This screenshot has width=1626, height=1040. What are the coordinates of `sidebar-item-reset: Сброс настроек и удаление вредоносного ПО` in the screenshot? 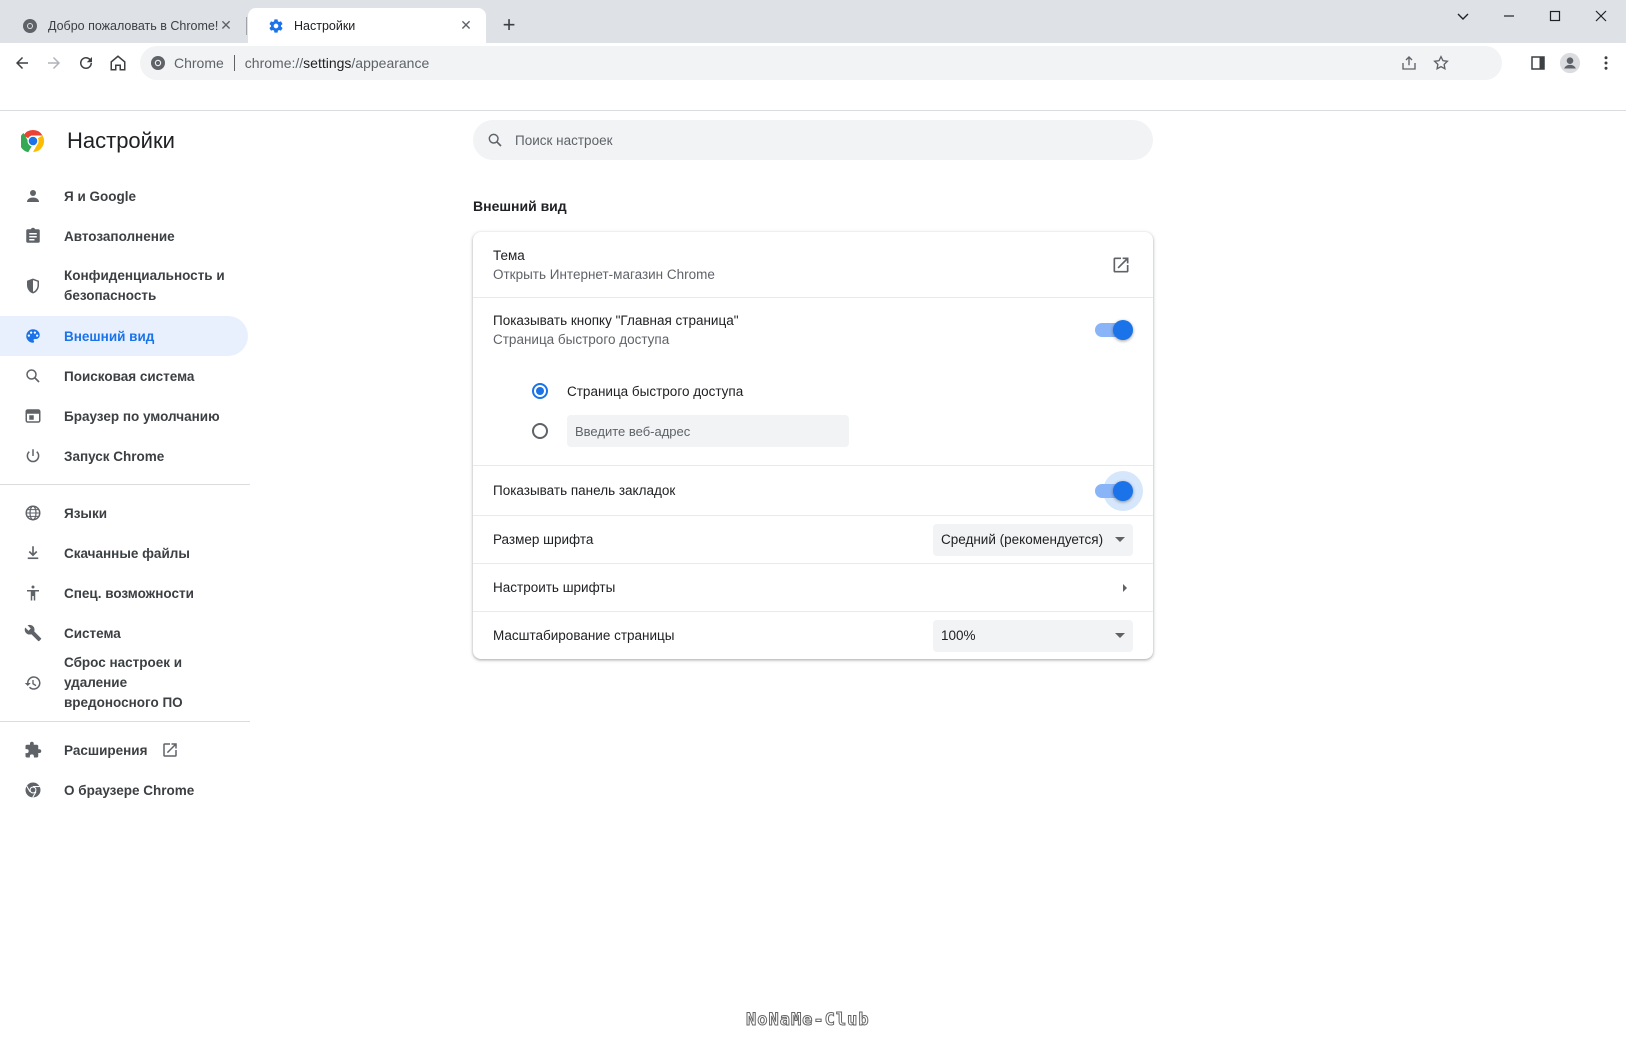 It's located at (124, 683).